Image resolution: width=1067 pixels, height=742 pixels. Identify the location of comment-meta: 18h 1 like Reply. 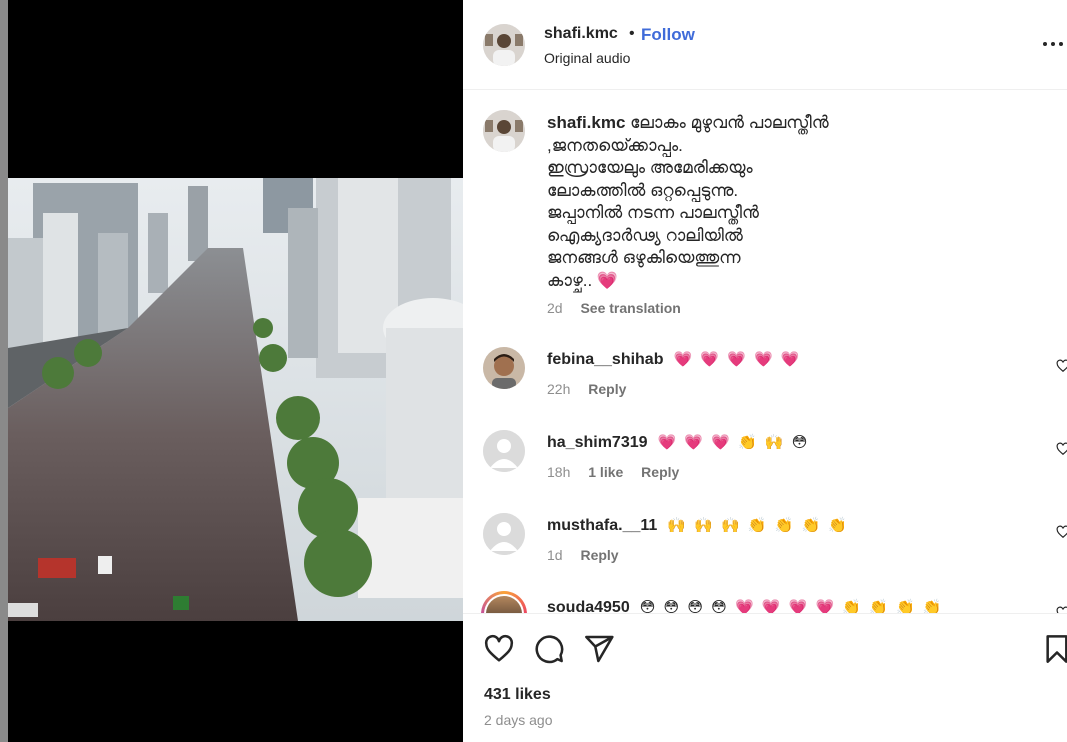
(613, 472).